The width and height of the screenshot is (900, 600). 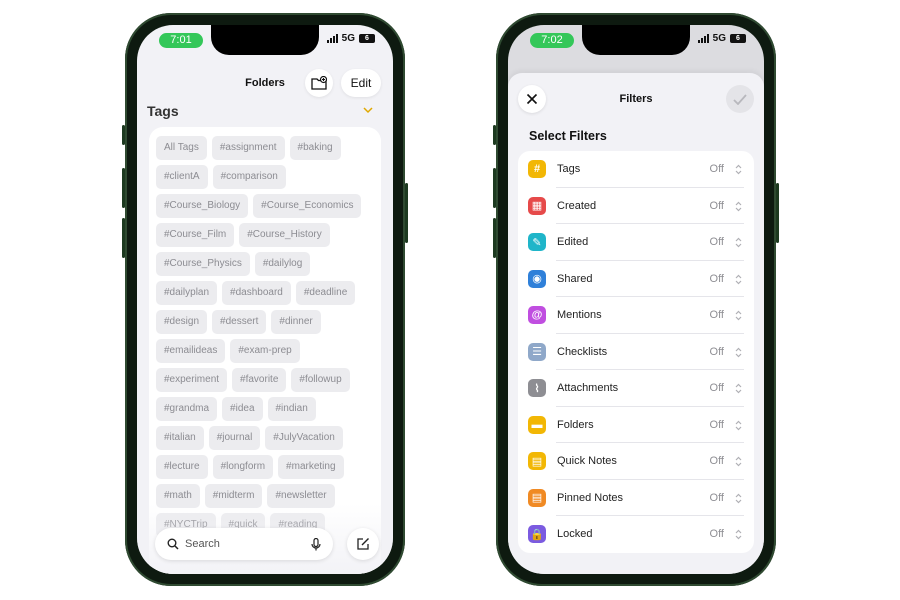 I want to click on tag-row: #design #dessert #dinner, so click(x=265, y=322).